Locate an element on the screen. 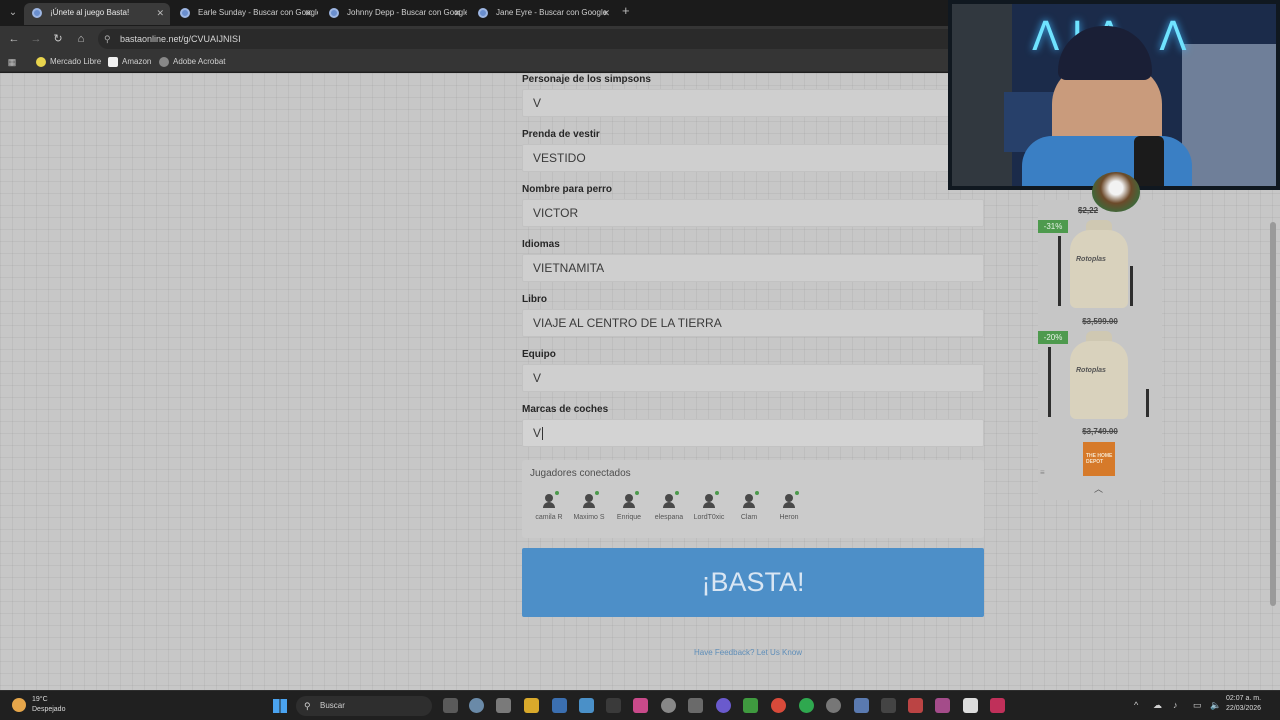 The image size is (1280, 720). new-tab-icon: + is located at coordinates (626, 10).